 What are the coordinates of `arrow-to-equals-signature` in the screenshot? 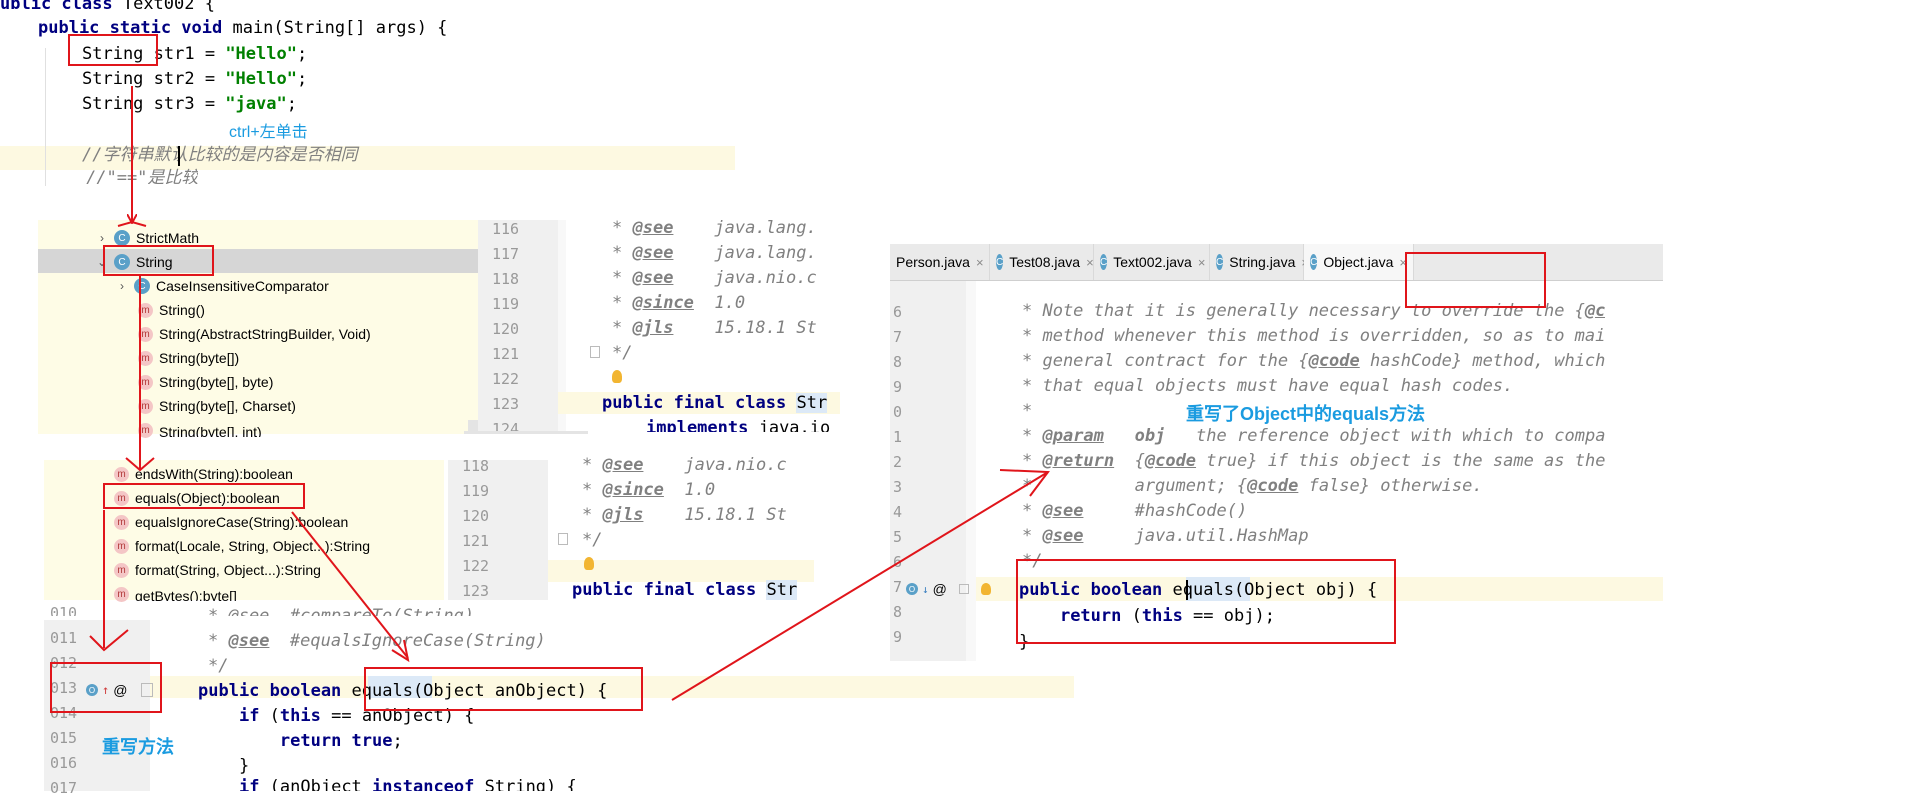 It's located at (350, 585).